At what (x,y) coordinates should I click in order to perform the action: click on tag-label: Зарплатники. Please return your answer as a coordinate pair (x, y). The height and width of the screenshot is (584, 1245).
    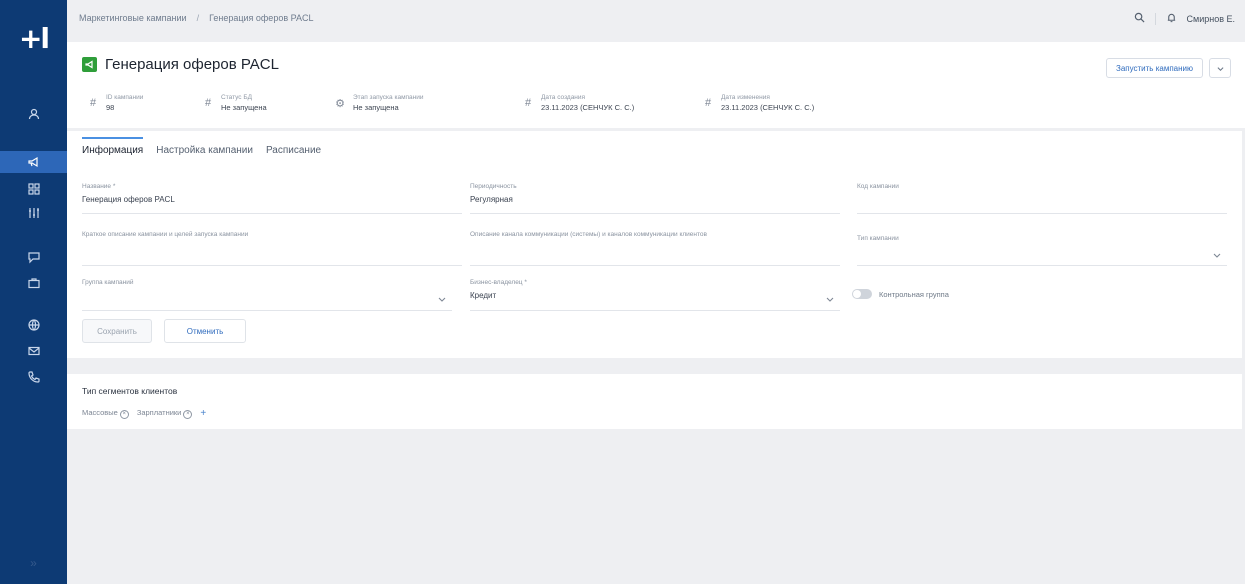
    Looking at the image, I should click on (159, 413).